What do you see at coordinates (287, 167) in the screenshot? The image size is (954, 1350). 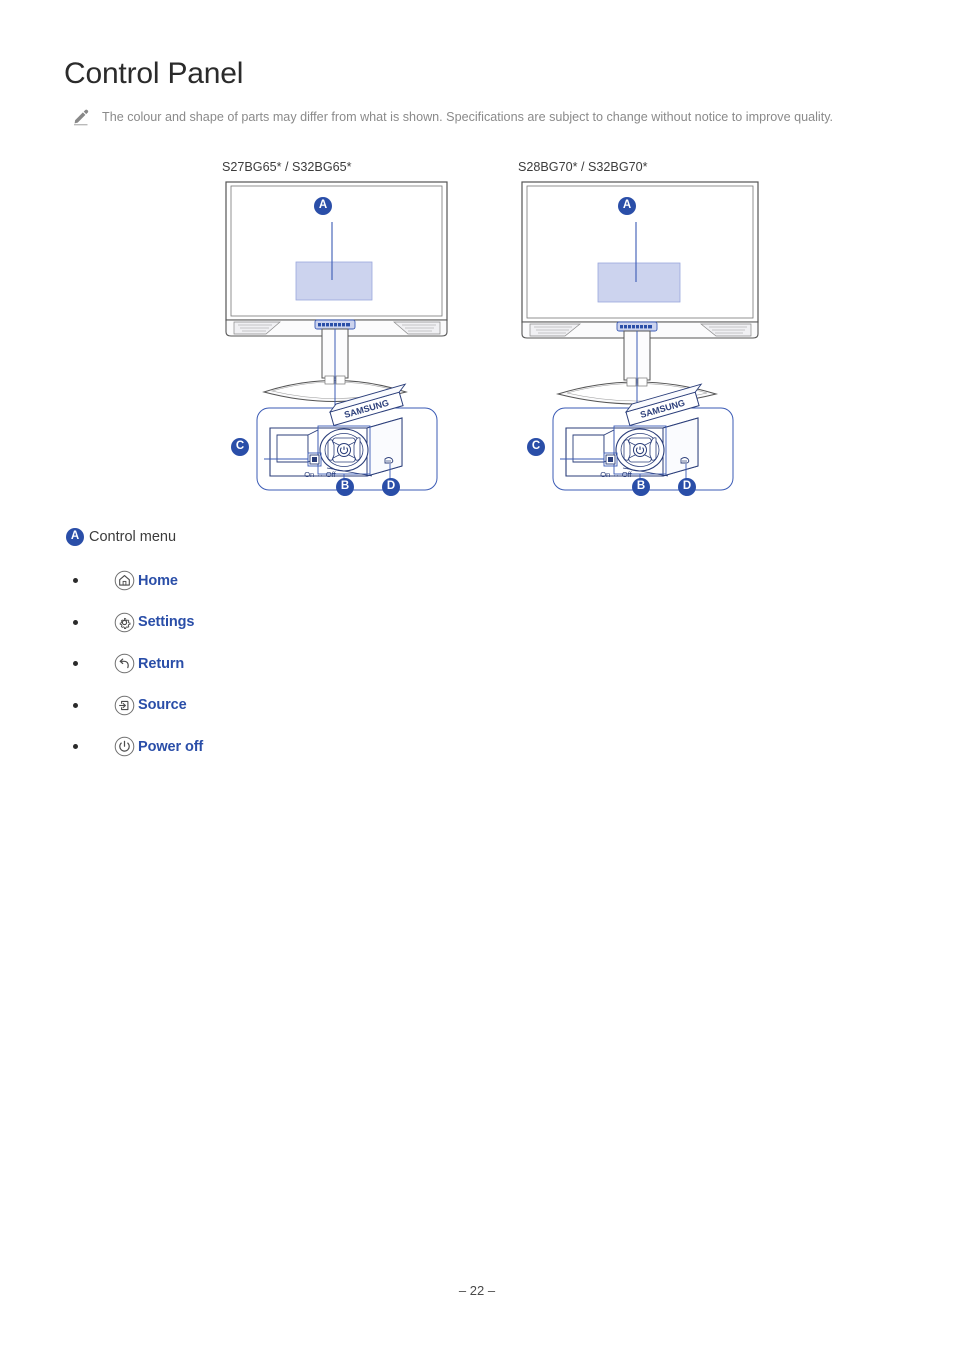 I see `figure-caption: S27BG65* / S32BG65*` at bounding box center [287, 167].